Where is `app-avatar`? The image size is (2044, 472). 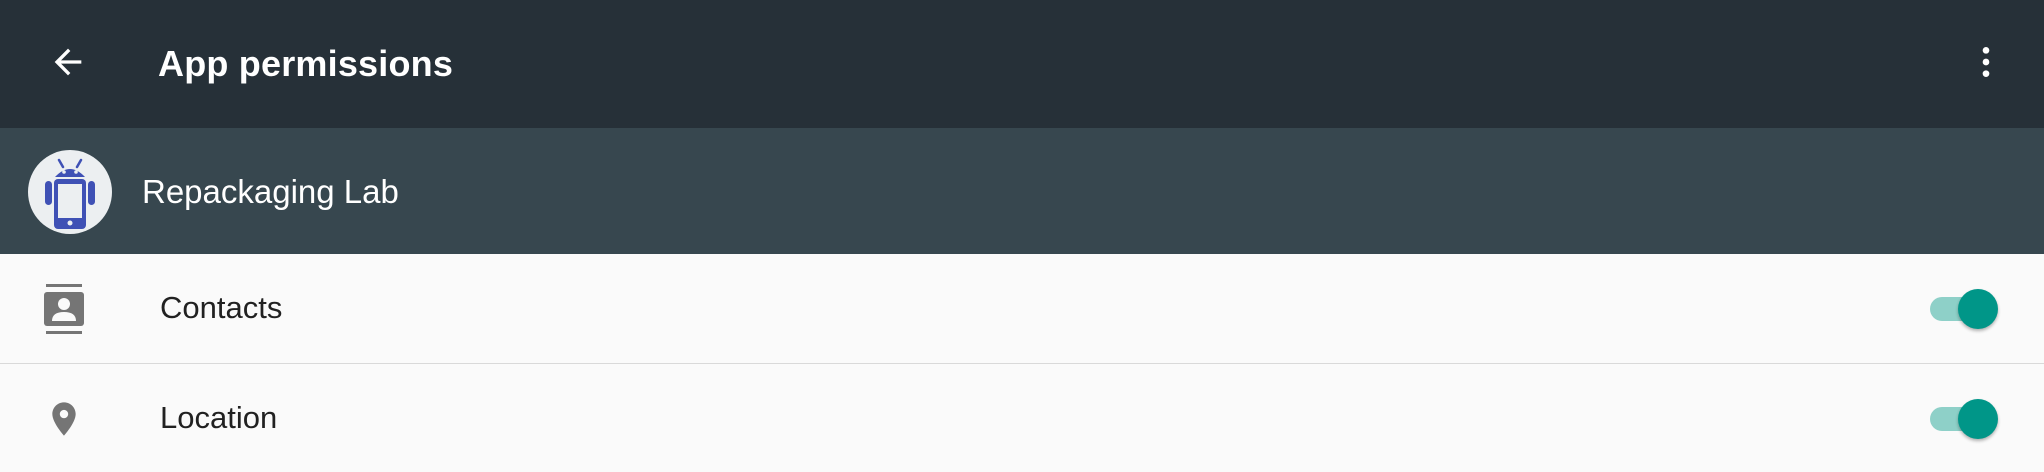 app-avatar is located at coordinates (70, 192).